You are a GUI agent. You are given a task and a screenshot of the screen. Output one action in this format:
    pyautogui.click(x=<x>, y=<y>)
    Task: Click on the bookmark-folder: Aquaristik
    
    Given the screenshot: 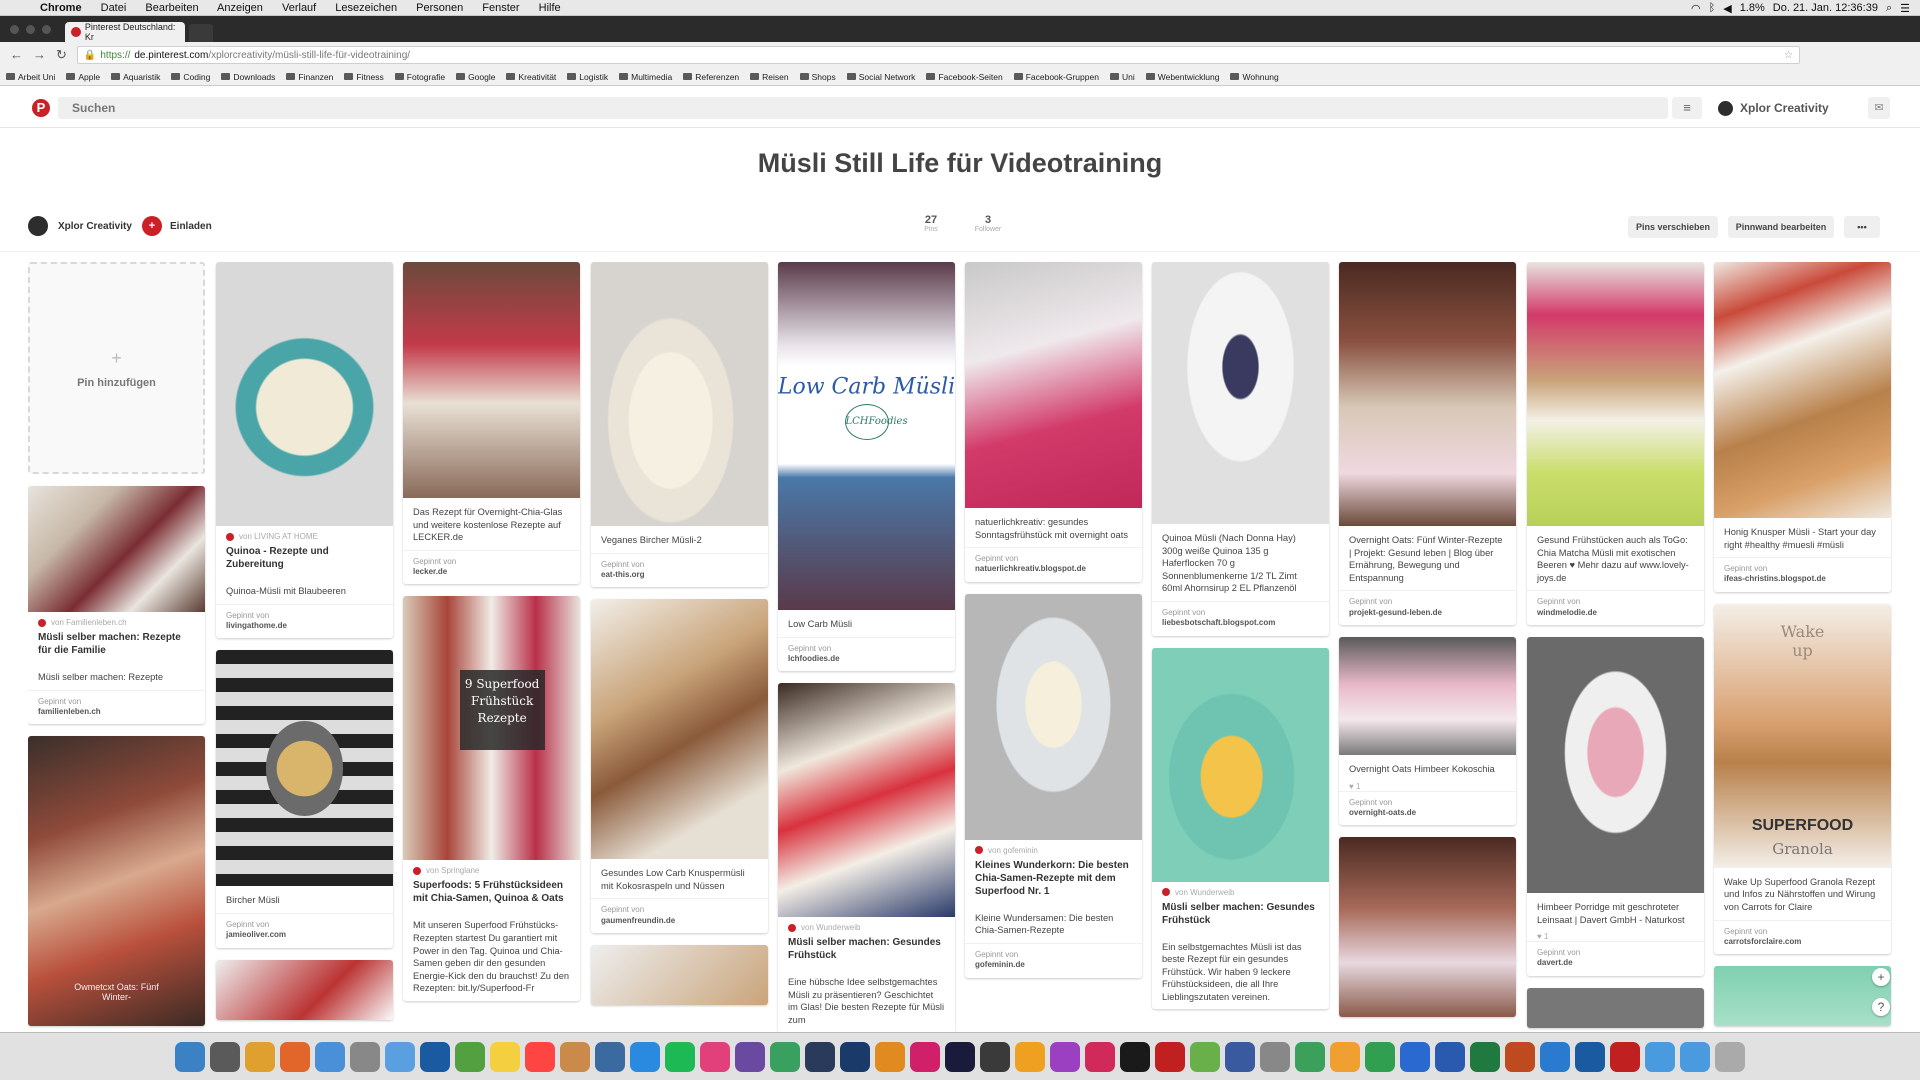 What is the action you would take?
    pyautogui.click(x=135, y=77)
    